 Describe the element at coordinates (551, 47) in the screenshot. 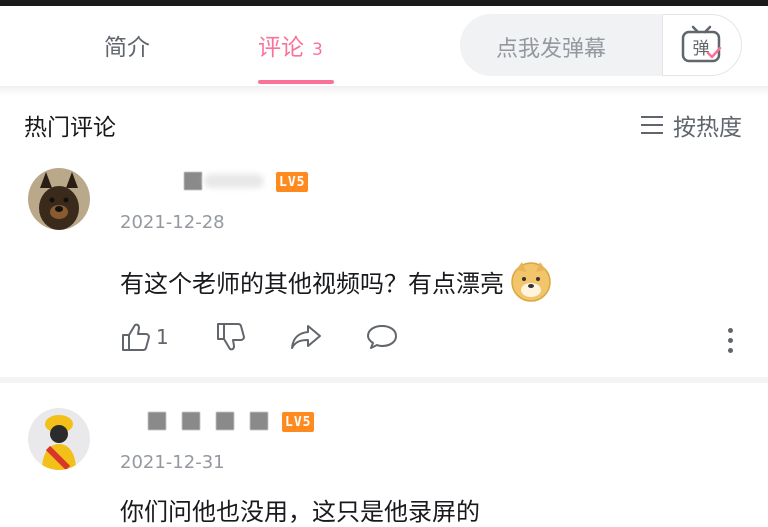

I see `danmaku-input: 点我发弹幕` at that location.